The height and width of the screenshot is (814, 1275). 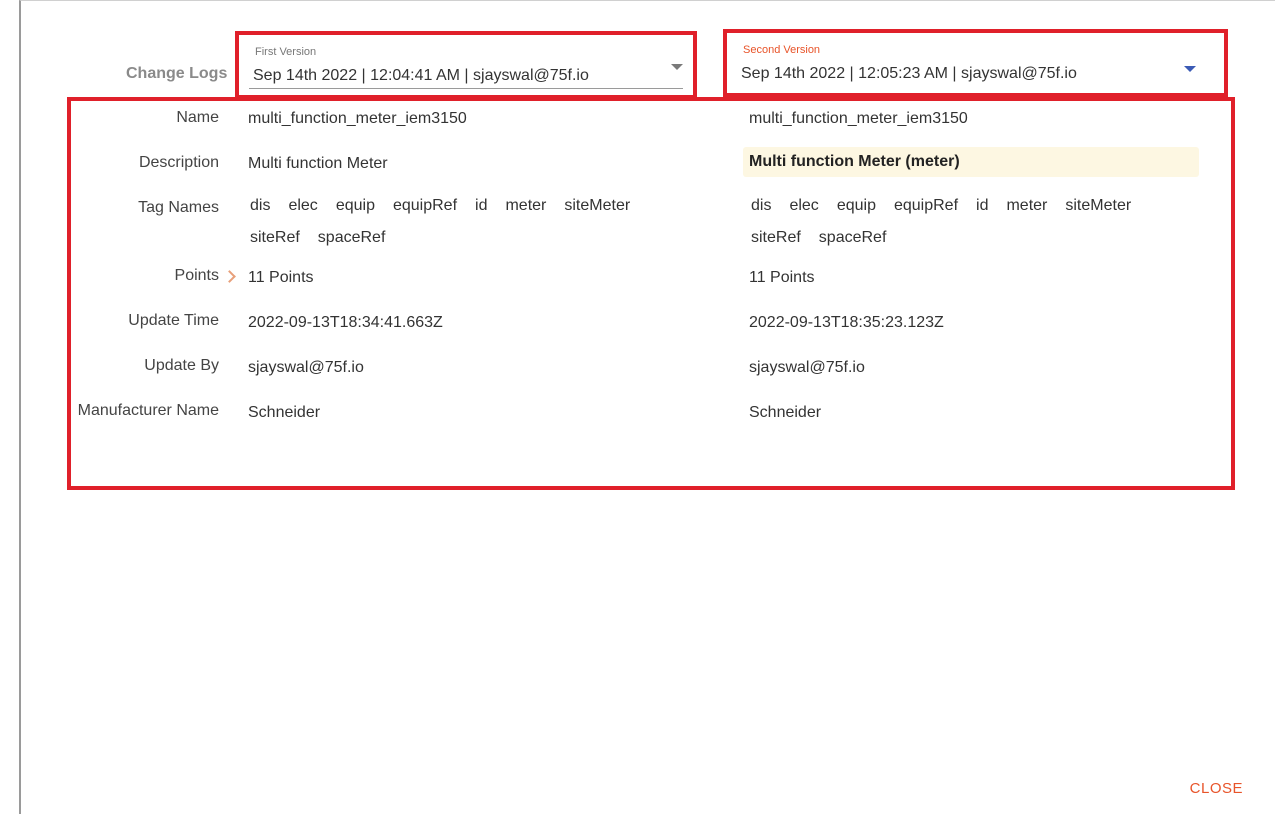 What do you see at coordinates (785, 412) in the screenshot?
I see `second-manufacturer-value: Schneider` at bounding box center [785, 412].